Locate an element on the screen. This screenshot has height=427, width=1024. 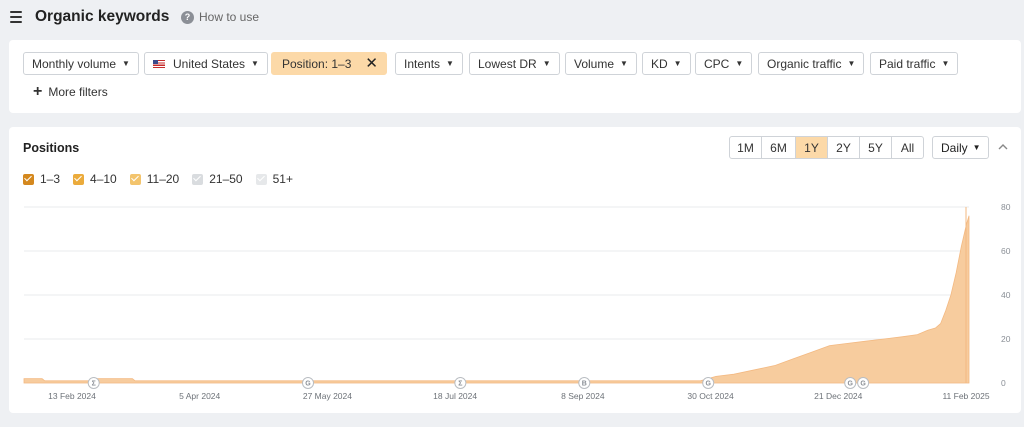
marker-label: B is located at coordinates (584, 384).